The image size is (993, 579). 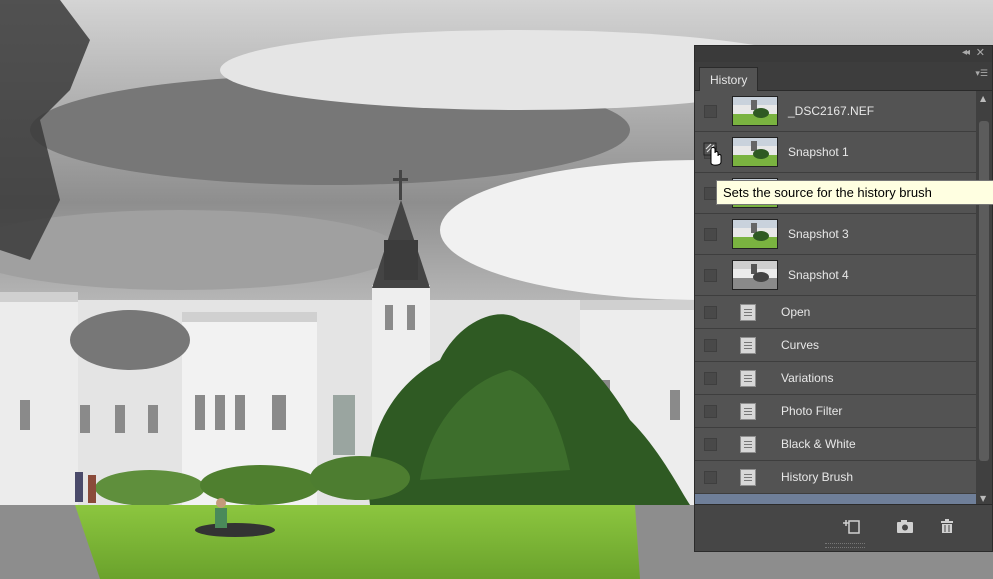 What do you see at coordinates (845, 545) in the screenshot?
I see `panel-resize-grip` at bounding box center [845, 545].